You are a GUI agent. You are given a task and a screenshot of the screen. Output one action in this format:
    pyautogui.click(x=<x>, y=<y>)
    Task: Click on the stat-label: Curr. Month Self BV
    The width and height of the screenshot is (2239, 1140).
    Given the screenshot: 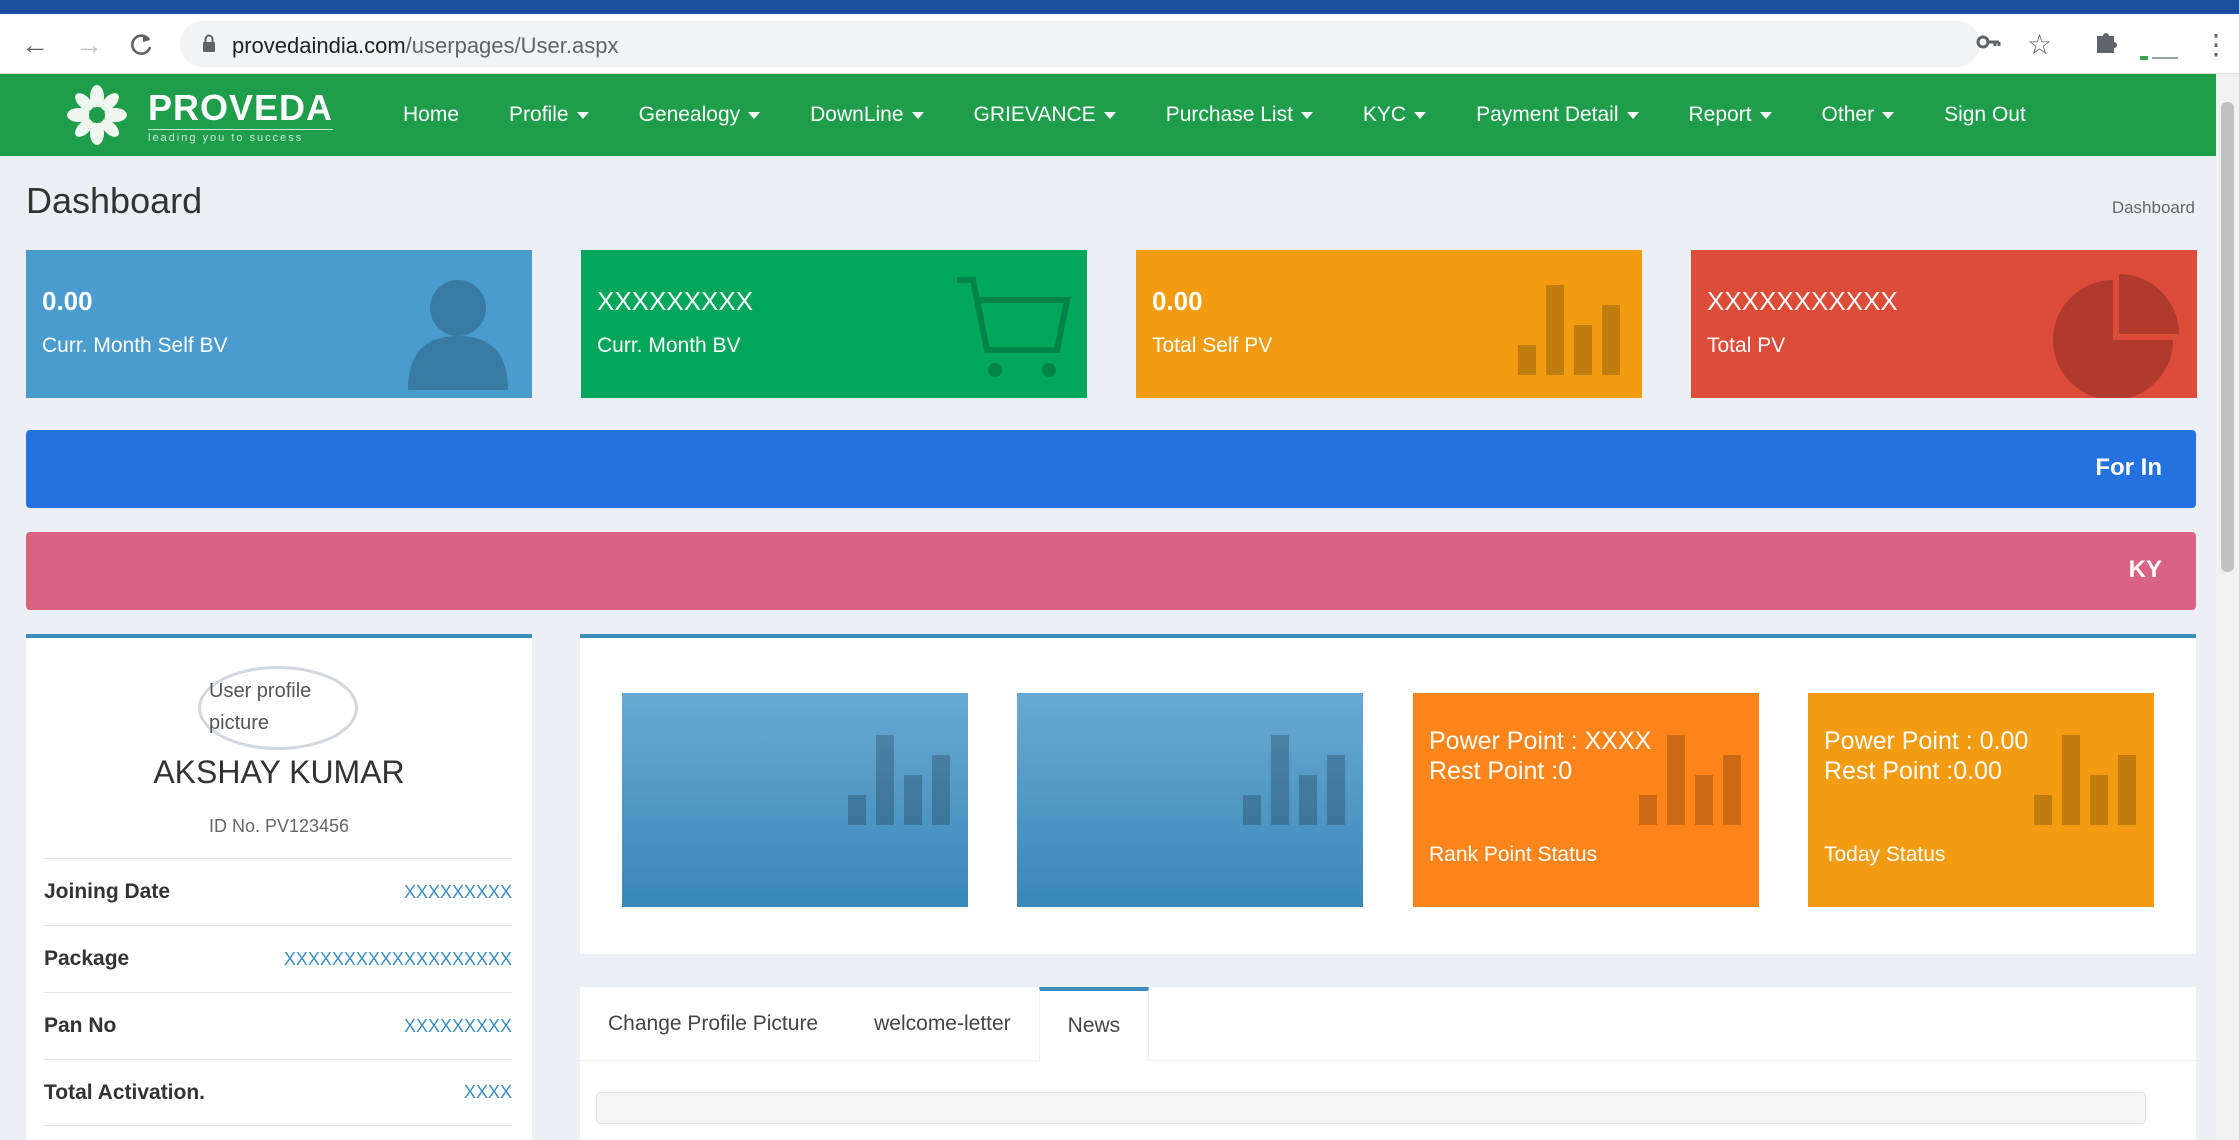 What is the action you would take?
    pyautogui.click(x=135, y=345)
    